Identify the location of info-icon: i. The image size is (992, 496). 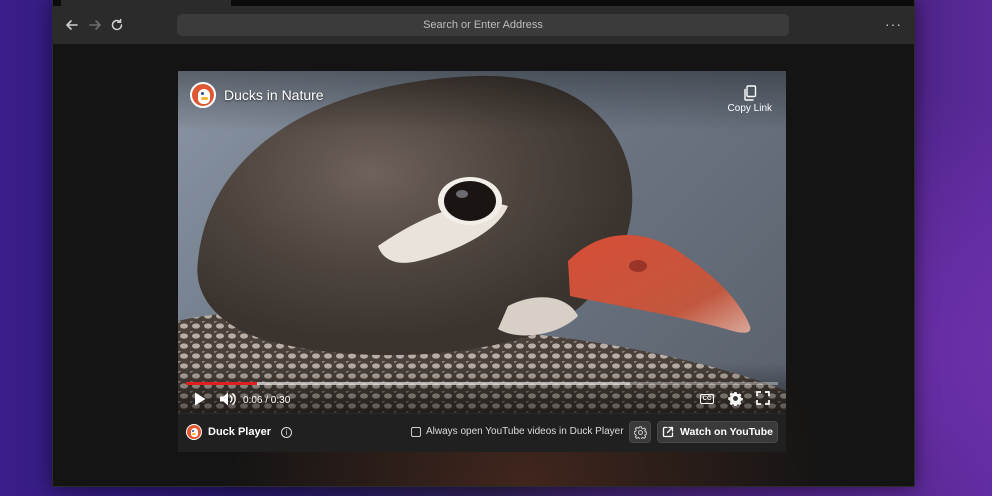
(286, 432).